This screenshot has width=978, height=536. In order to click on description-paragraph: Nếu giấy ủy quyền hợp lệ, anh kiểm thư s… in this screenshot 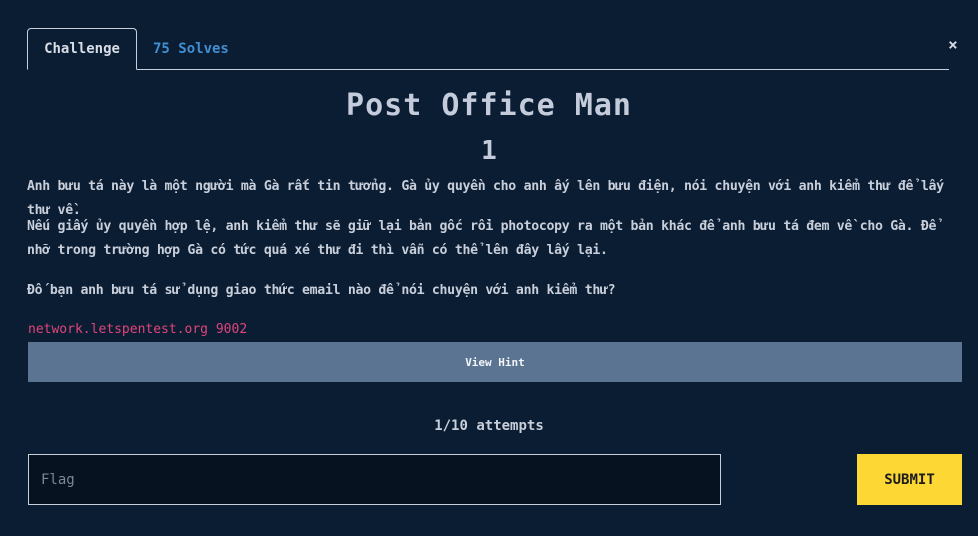, I will do `click(482, 238)`.